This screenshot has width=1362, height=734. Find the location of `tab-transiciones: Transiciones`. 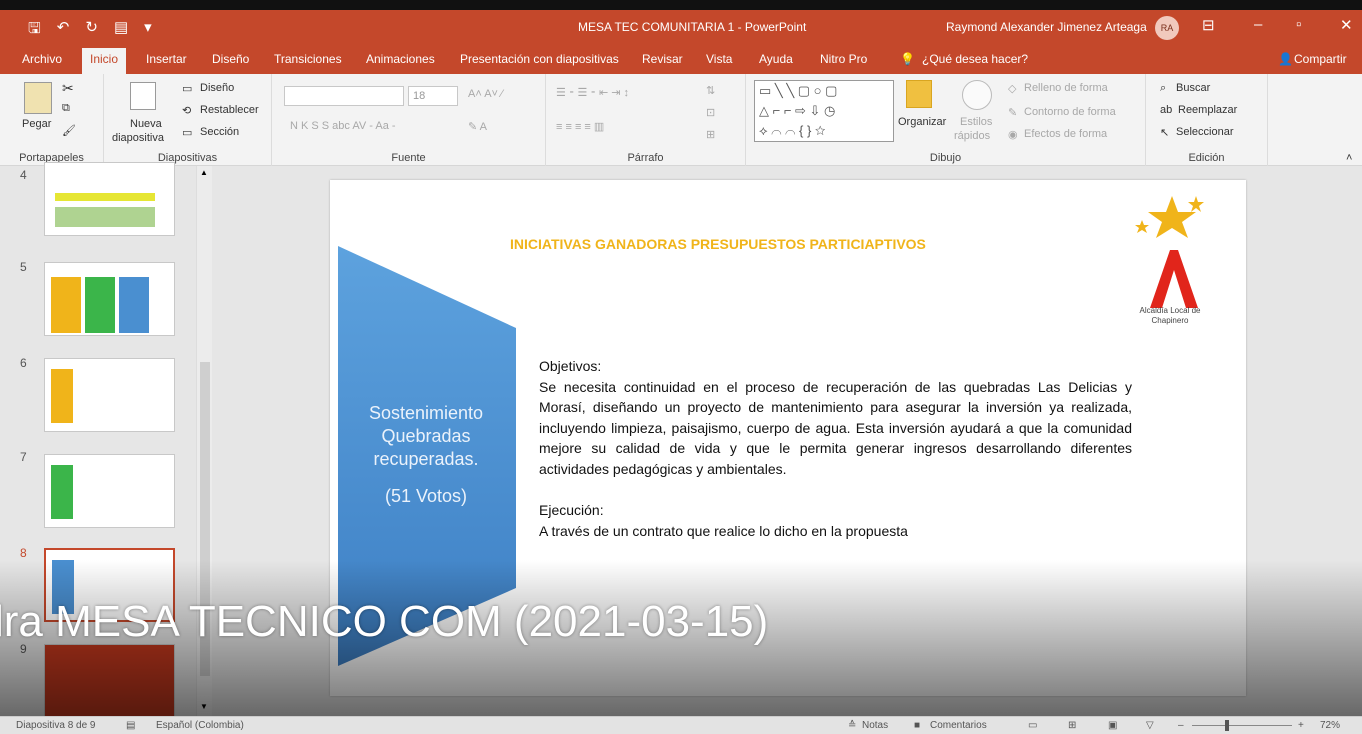

tab-transiciones: Transiciones is located at coordinates (308, 59).